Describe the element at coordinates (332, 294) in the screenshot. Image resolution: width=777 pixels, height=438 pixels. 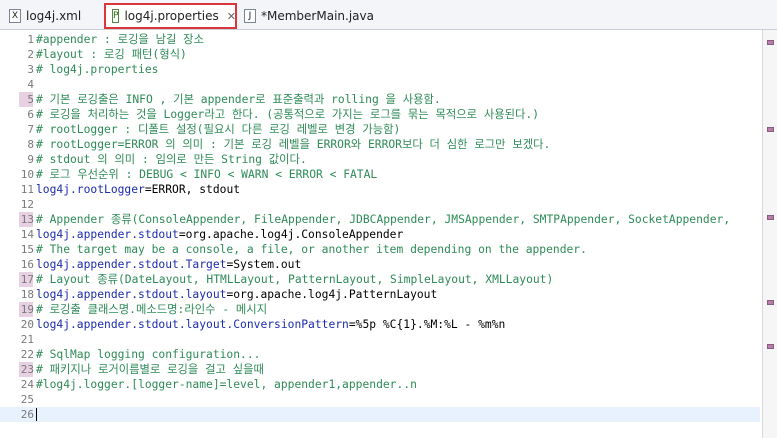
I see `property-value: =org.apache.log4j.PatternLayout` at that location.